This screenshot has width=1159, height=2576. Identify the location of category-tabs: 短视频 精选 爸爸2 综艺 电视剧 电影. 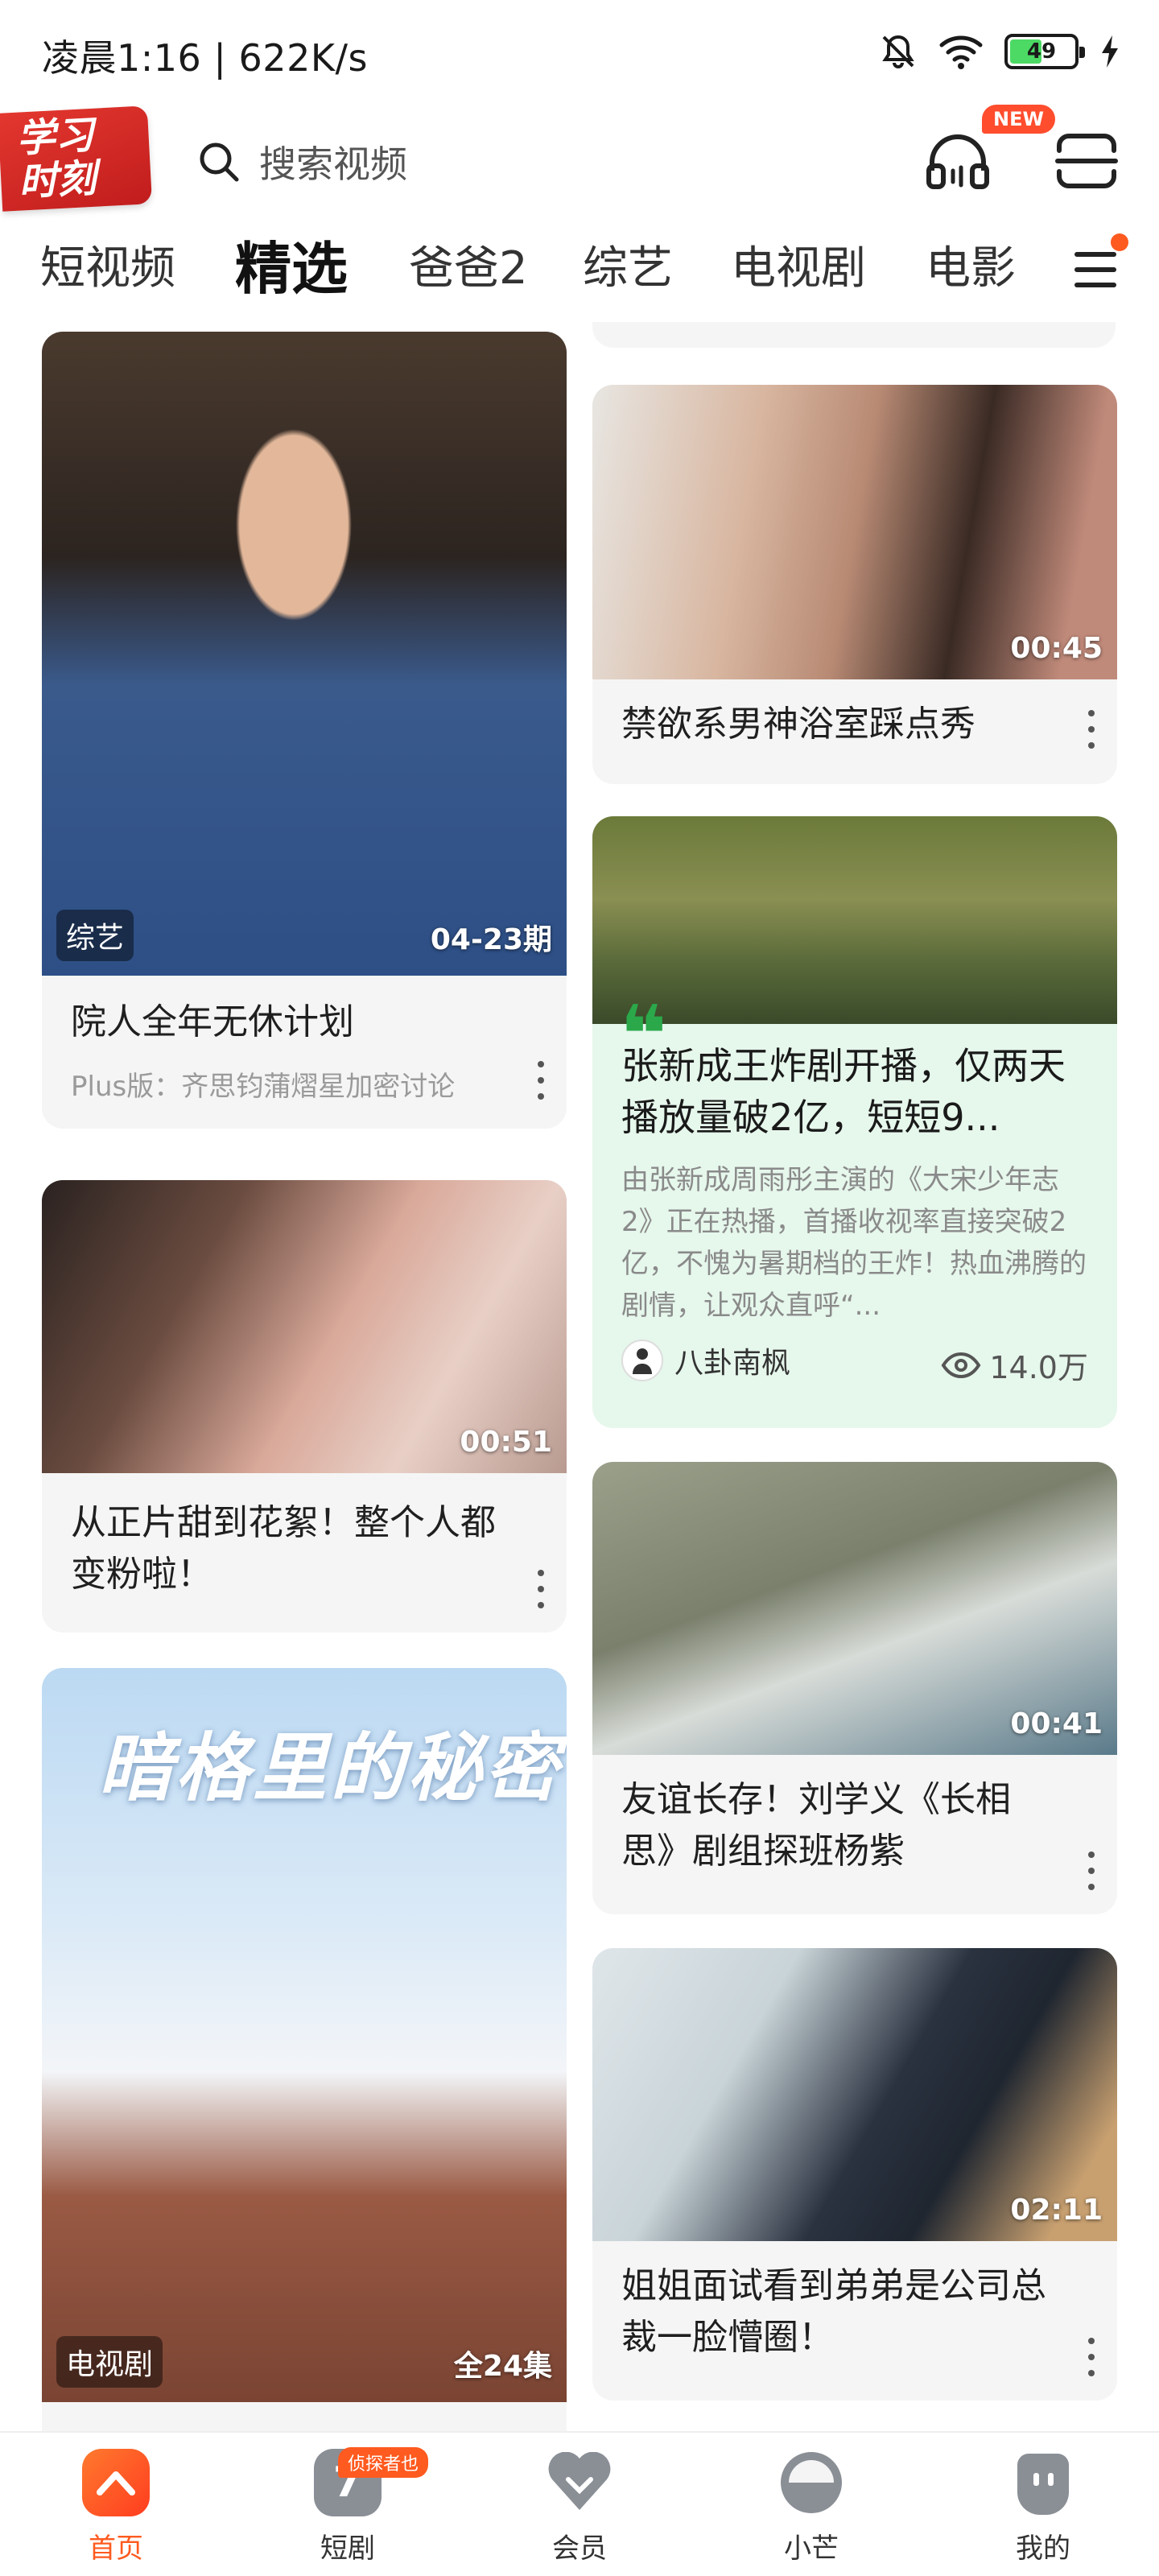
(579, 269).